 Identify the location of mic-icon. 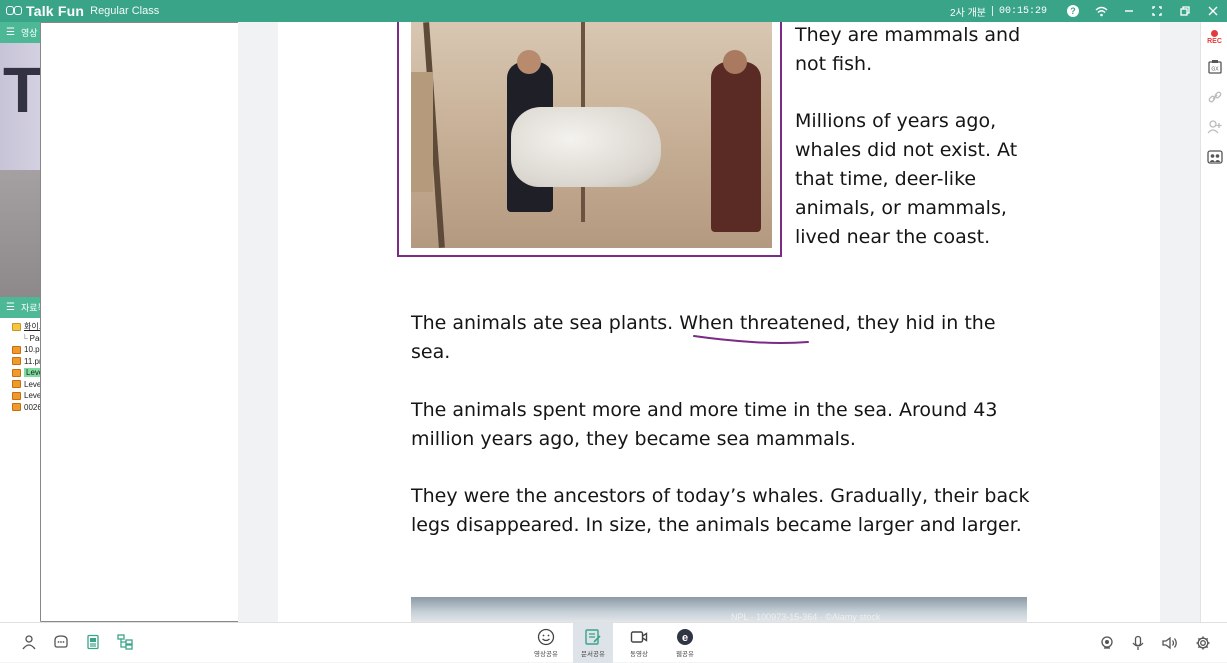
(1138, 643).